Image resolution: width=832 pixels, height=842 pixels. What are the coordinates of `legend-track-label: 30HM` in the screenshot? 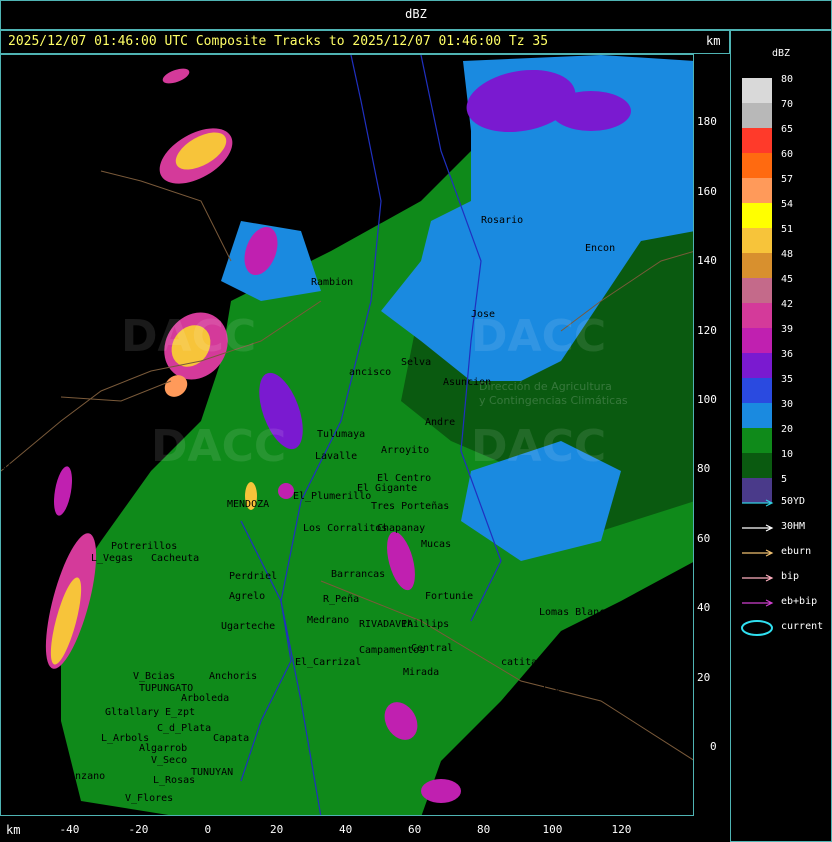 It's located at (793, 526).